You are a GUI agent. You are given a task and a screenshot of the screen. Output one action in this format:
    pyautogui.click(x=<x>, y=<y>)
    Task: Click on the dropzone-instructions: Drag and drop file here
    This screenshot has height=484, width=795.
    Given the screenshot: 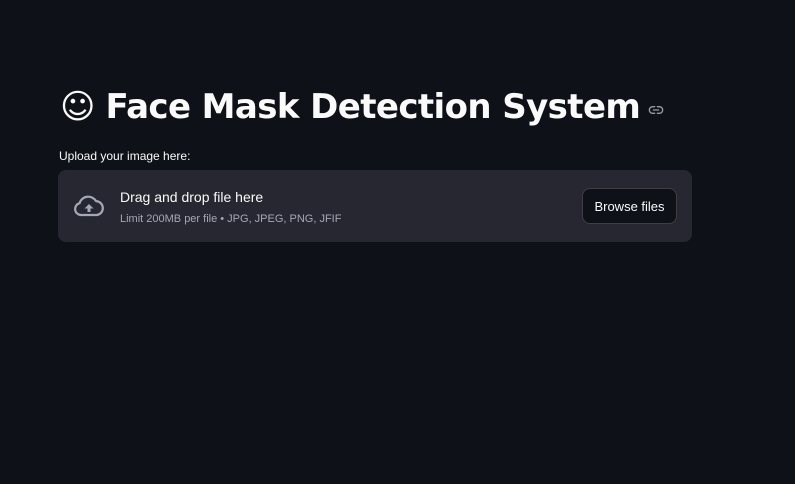 What is the action you would take?
    pyautogui.click(x=192, y=197)
    